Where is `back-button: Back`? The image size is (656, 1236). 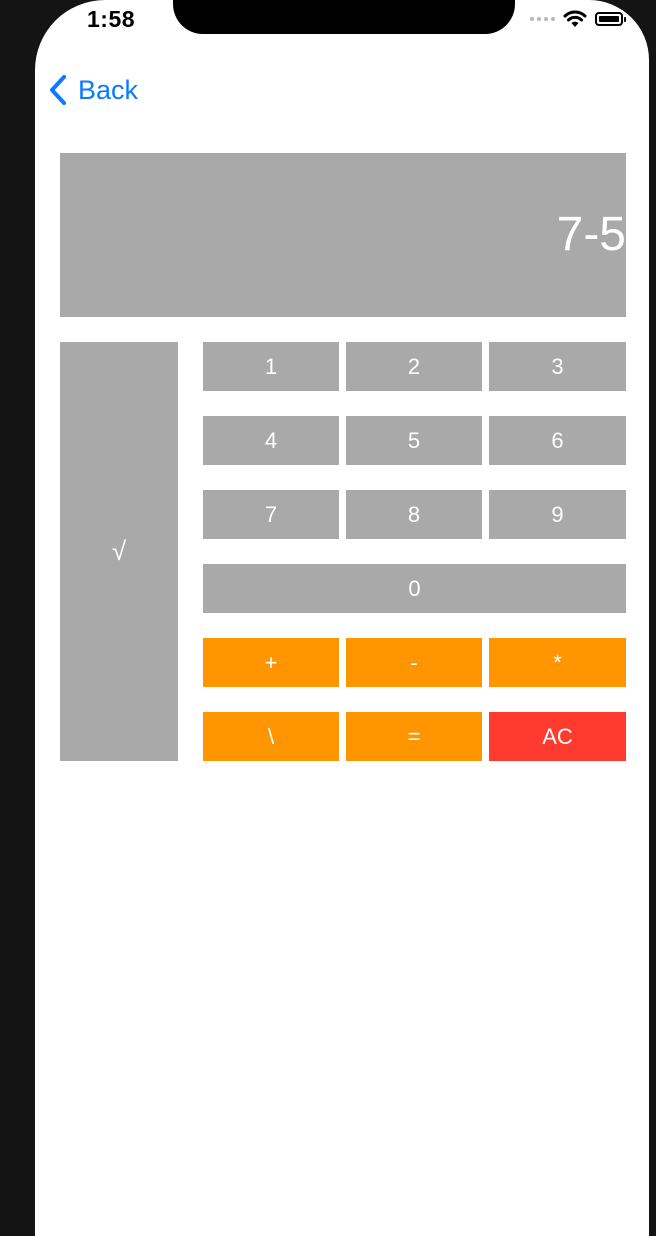
back-button: Back is located at coordinates (93, 90).